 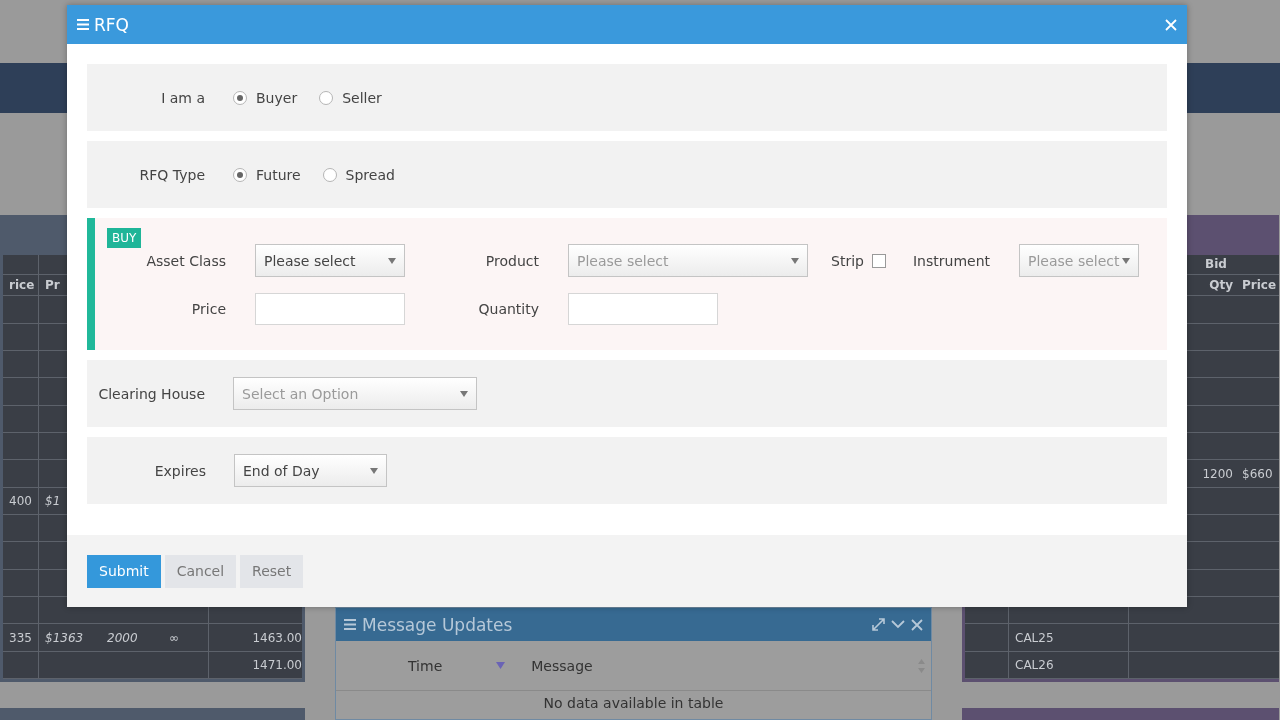 I want to click on table-cell: 335, so click(x=20, y=637).